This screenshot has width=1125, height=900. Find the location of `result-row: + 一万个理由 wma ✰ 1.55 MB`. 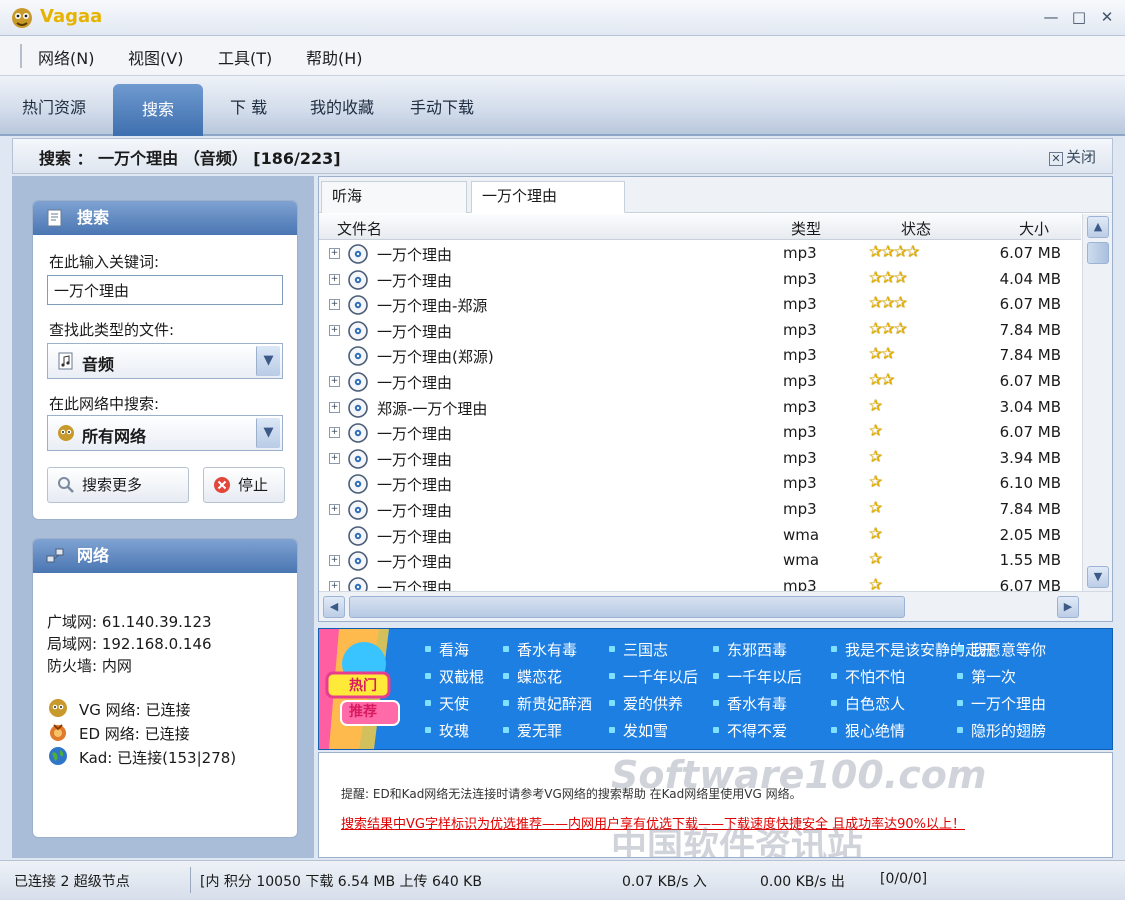

result-row: + 一万个理由 wma ✰ 1.55 MB is located at coordinates (700, 561).